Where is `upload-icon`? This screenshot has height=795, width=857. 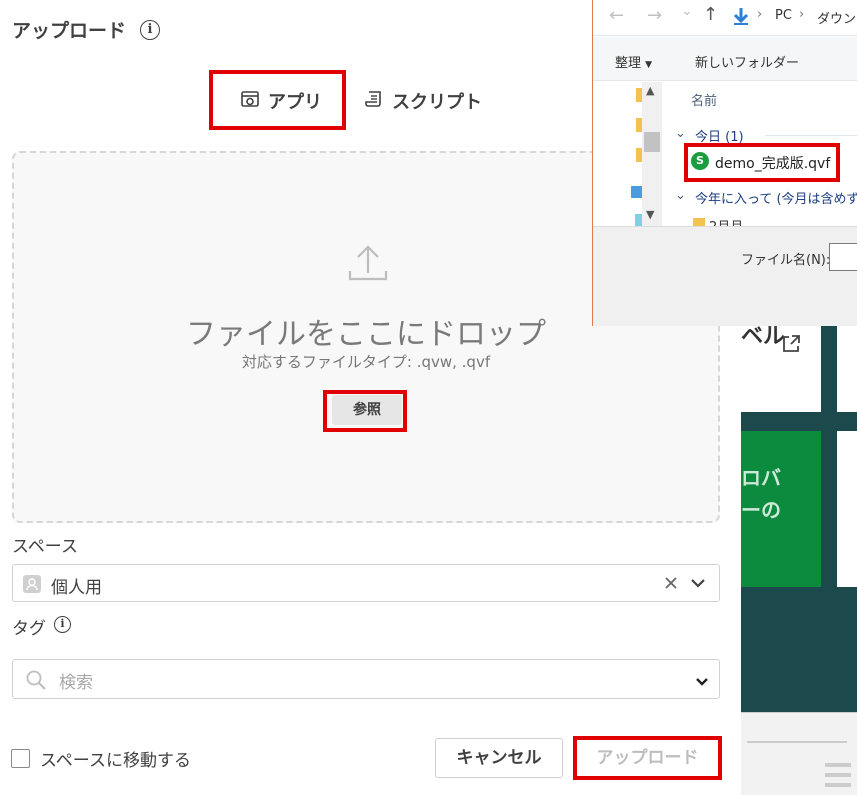 upload-icon is located at coordinates (368, 263).